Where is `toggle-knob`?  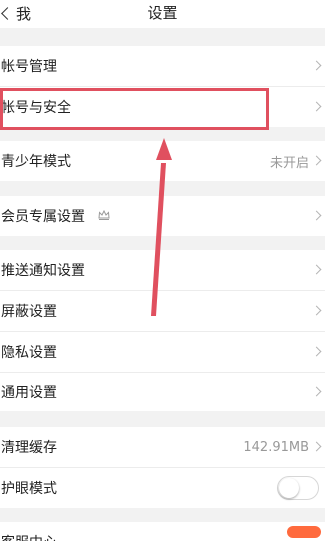 toggle-knob is located at coordinates (289, 488).